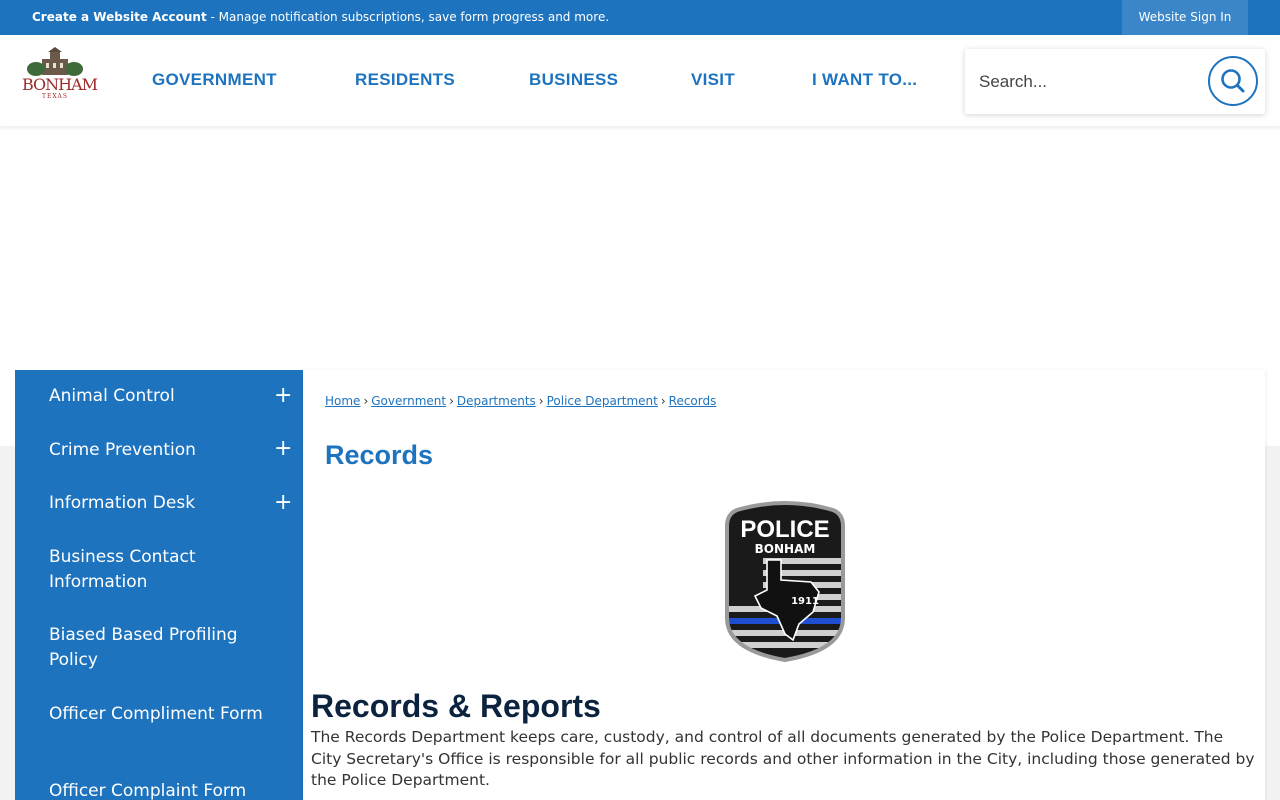 The width and height of the screenshot is (1280, 800). What do you see at coordinates (283, 395) in the screenshot?
I see `expand-animal-control-icon: +` at bounding box center [283, 395].